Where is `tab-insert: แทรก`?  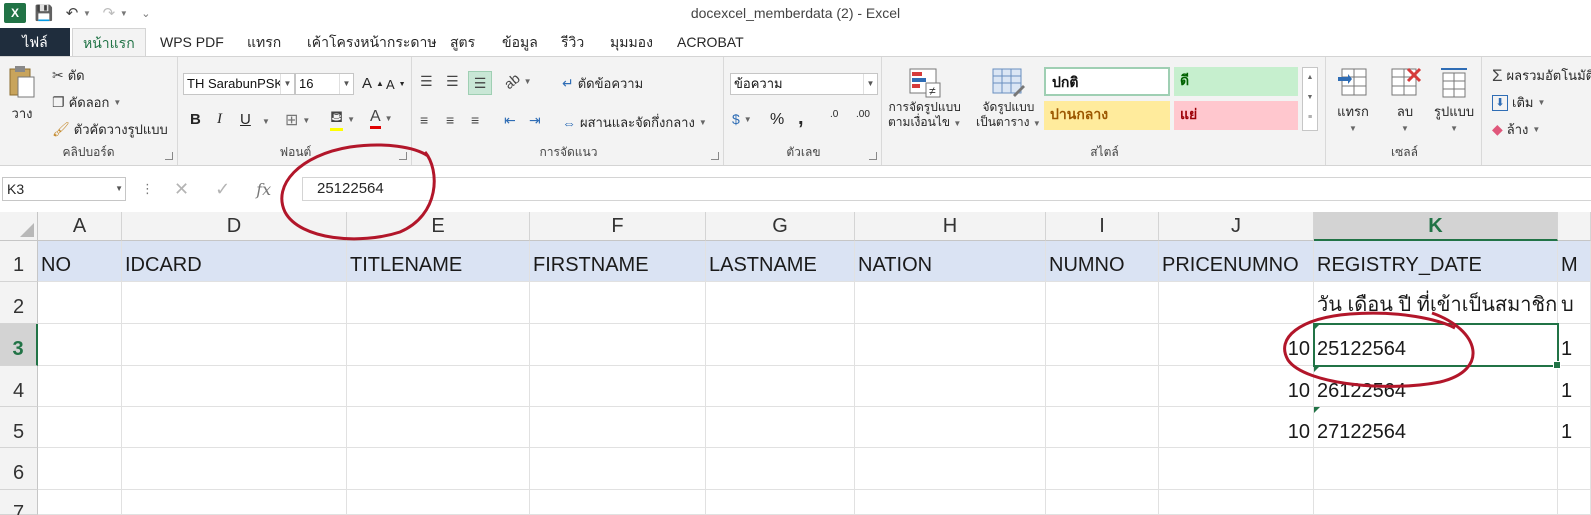
tab-insert: แทรก is located at coordinates (264, 42).